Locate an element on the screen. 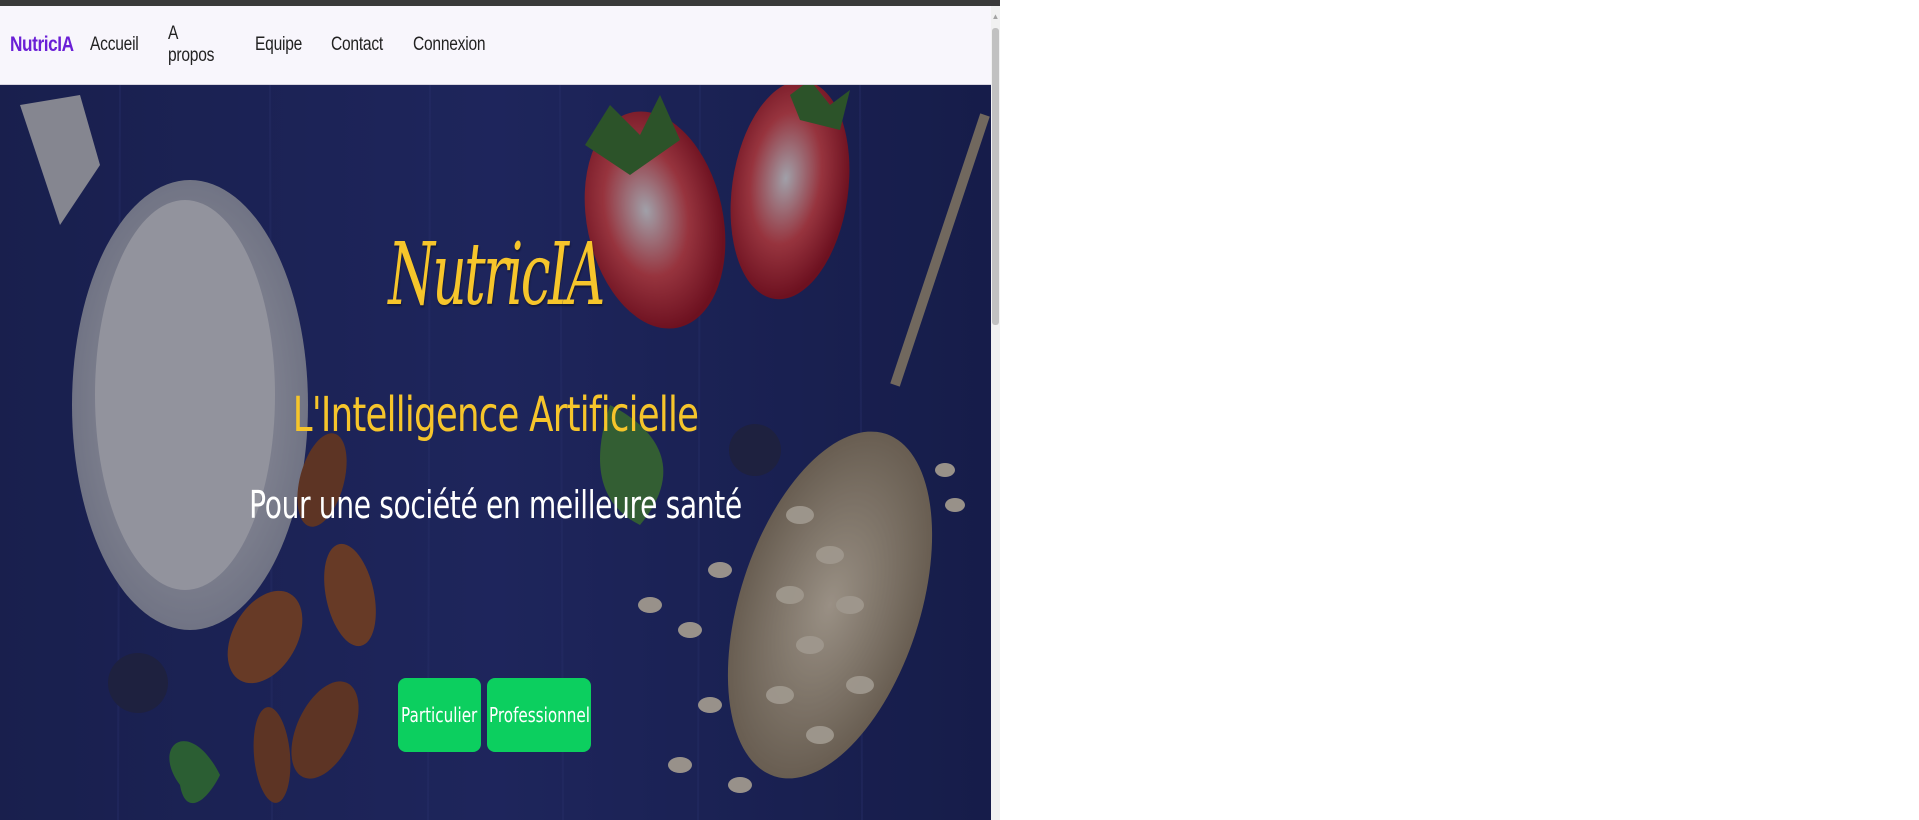  scroll-up-arrow-icon: ▲ is located at coordinates (995, 17).